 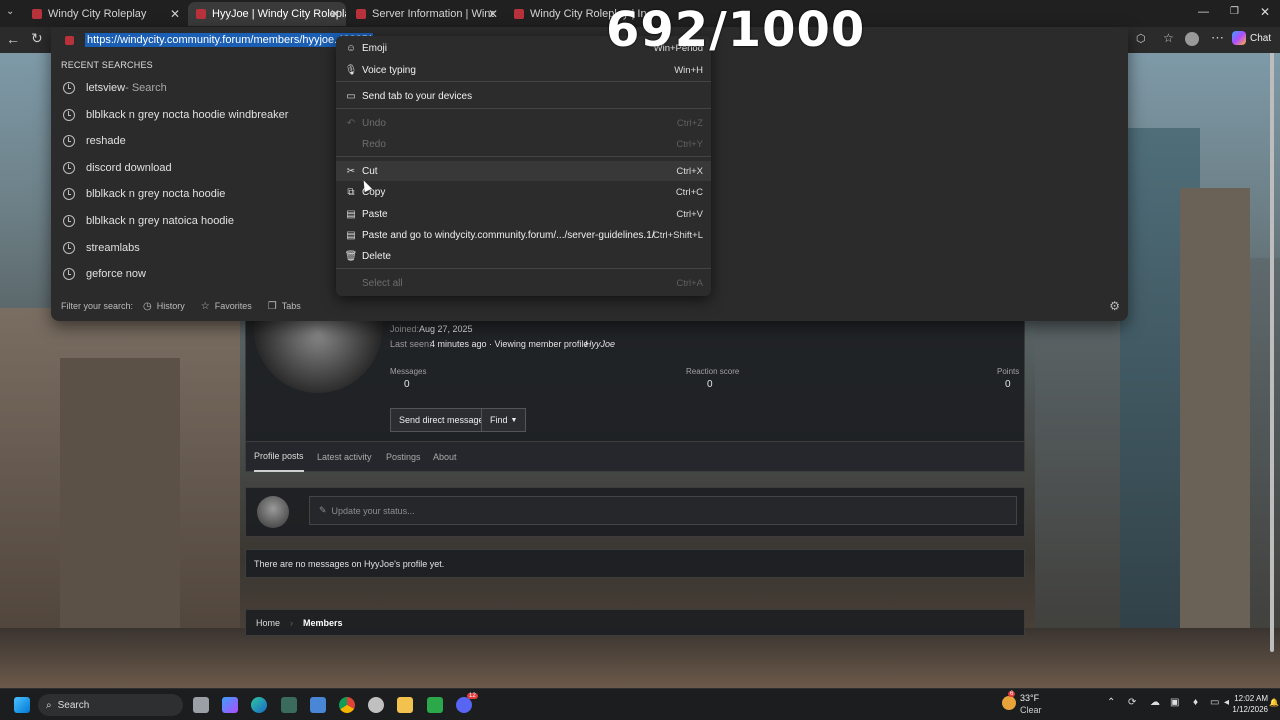 What do you see at coordinates (464, 705) in the screenshot?
I see `discord-icon` at bounding box center [464, 705].